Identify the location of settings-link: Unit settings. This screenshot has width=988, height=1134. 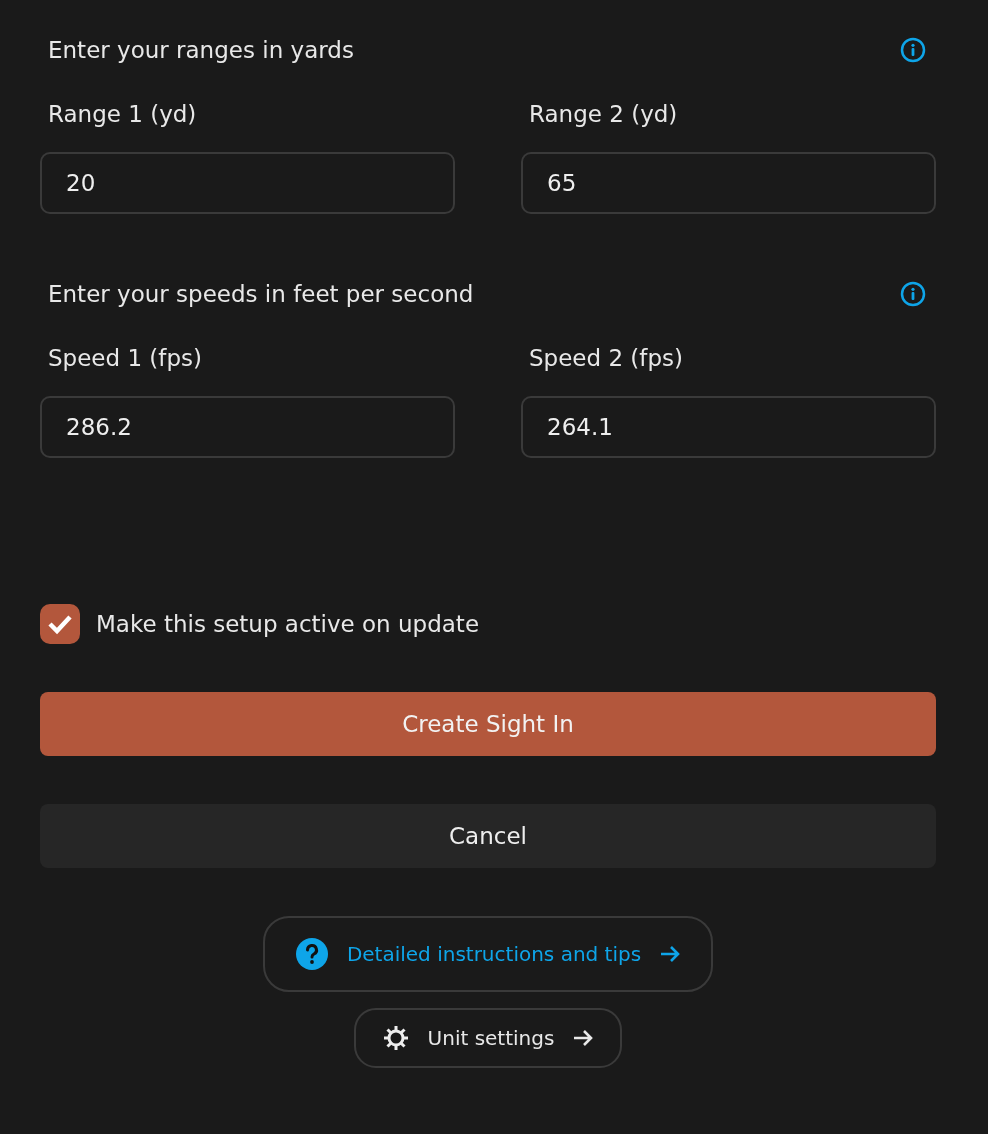
(488, 1038).